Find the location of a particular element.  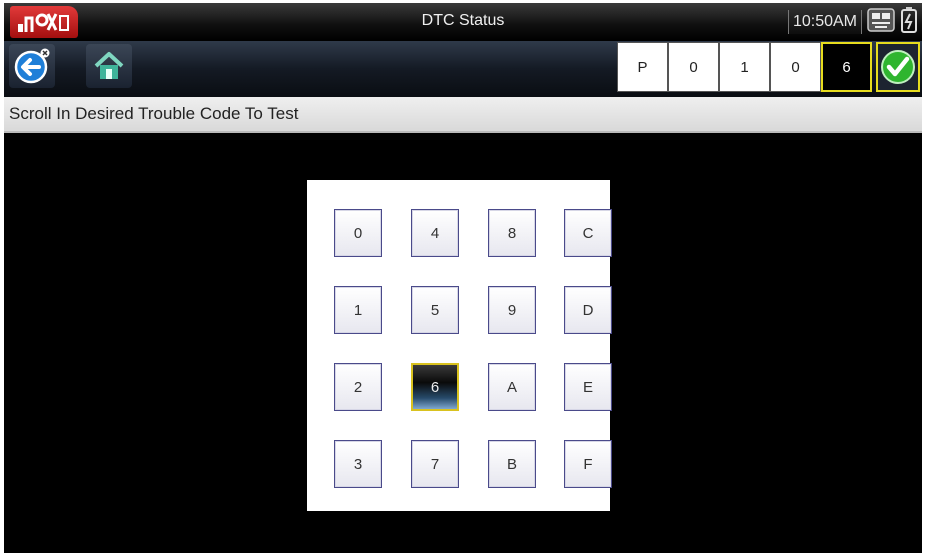

key-b: B is located at coordinates (512, 464).